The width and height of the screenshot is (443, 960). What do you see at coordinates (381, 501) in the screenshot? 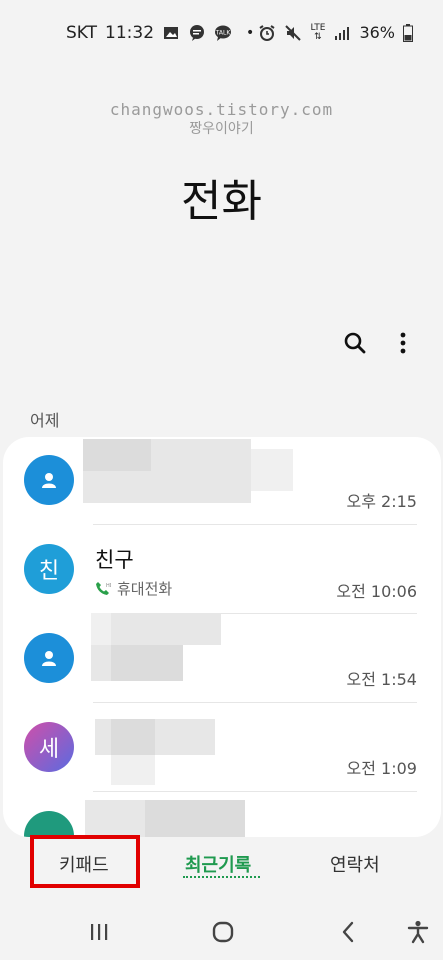
I see `call-time: 오후 2:15` at bounding box center [381, 501].